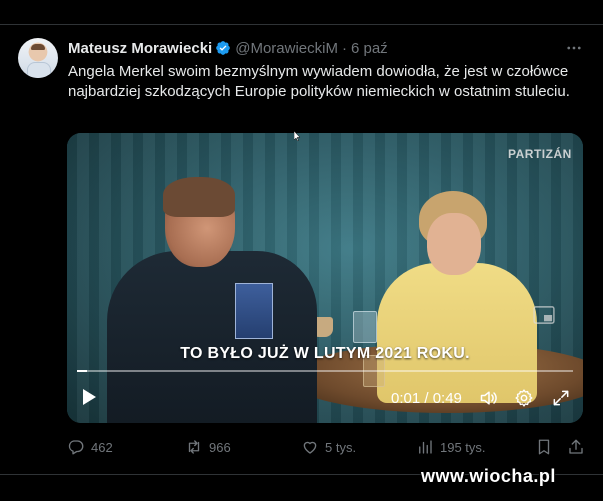 Image resolution: width=603 pixels, height=501 pixels. I want to click on tweet-header: Mateusz Morawiecki @MorawieckiM · 6 paź, so click(228, 48).